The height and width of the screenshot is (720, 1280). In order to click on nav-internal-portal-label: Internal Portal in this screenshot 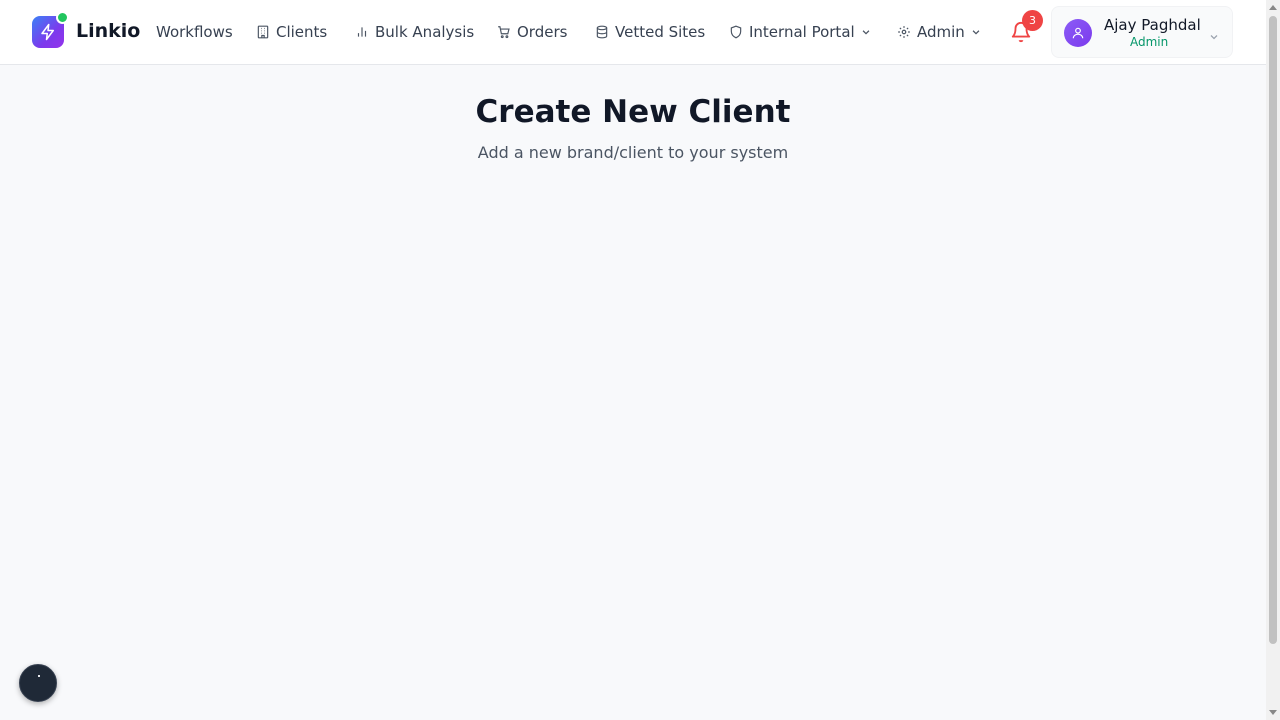, I will do `click(802, 32)`.